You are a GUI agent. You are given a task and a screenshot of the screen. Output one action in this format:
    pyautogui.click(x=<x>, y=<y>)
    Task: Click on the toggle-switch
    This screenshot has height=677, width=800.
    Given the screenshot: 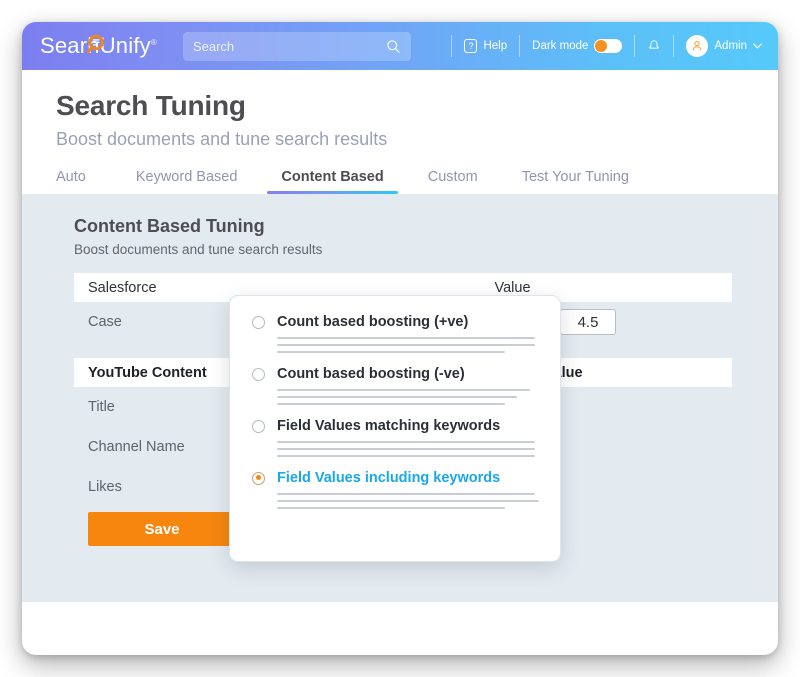 What is the action you would take?
    pyautogui.click(x=608, y=46)
    